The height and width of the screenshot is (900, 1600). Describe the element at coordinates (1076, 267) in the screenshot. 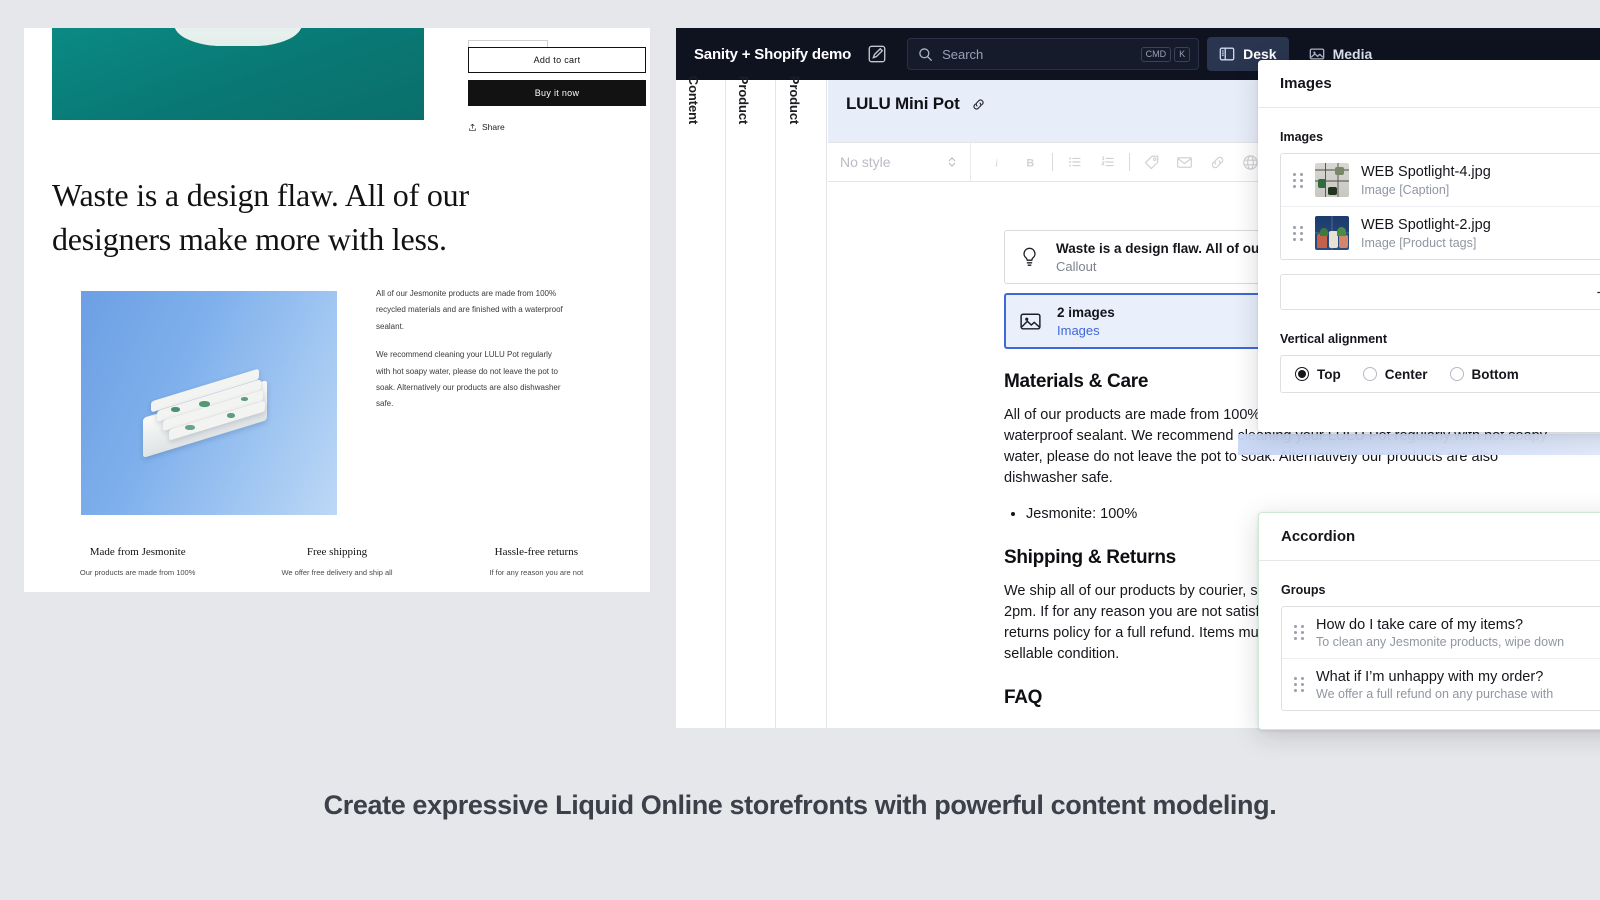

I see `block-type: Callout` at that location.